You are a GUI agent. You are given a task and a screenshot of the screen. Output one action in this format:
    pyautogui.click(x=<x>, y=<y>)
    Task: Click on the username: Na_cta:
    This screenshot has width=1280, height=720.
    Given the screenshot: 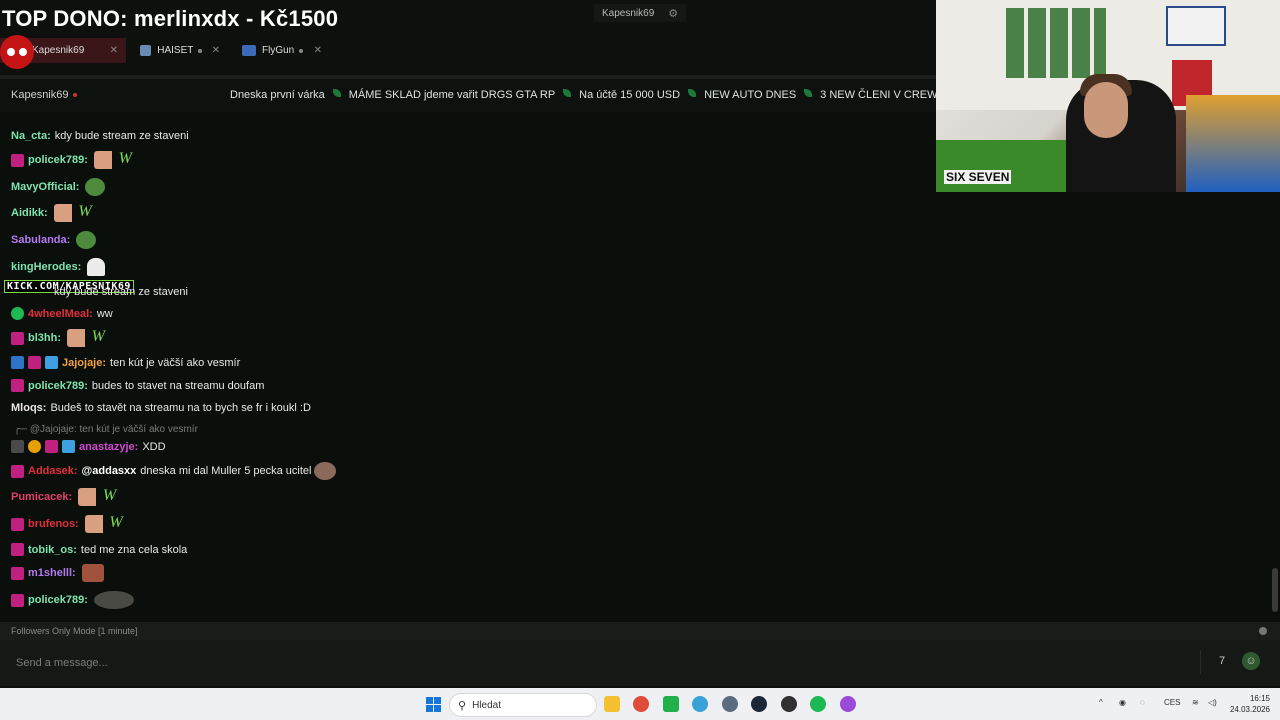 What is the action you would take?
    pyautogui.click(x=31, y=136)
    